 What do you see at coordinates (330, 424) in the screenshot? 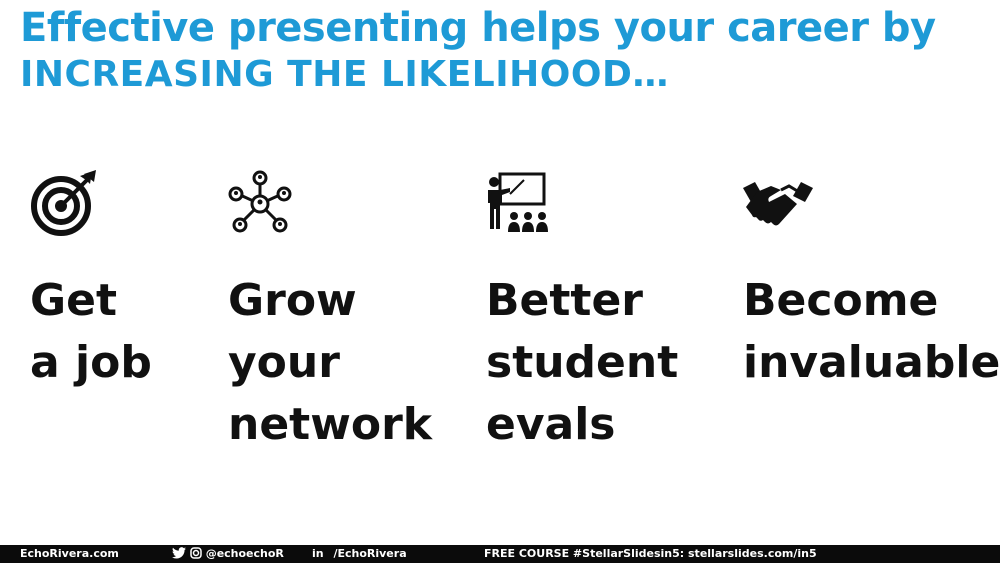
I see `label-line: network` at bounding box center [330, 424].